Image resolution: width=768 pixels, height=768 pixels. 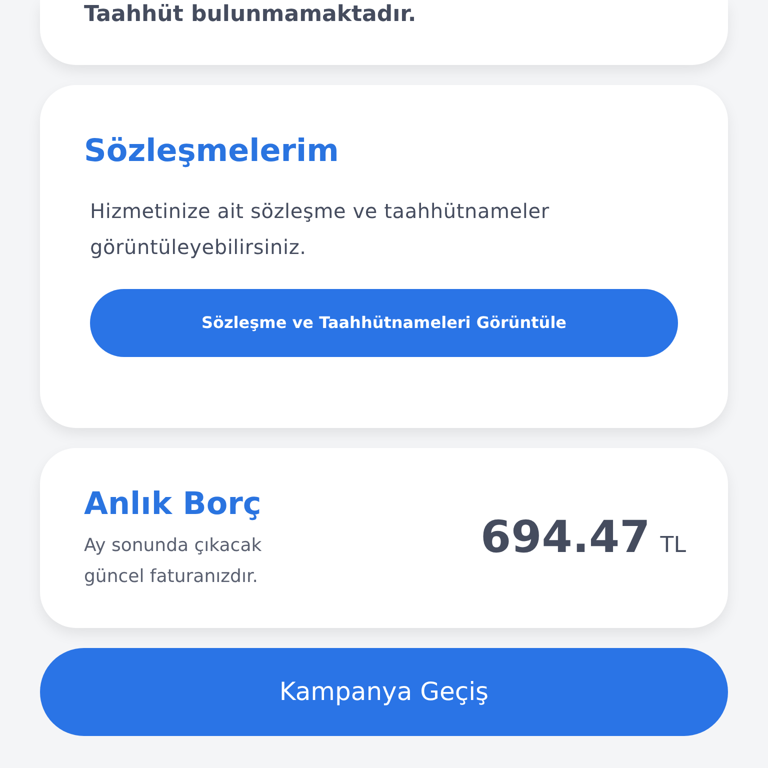 What do you see at coordinates (384, 692) in the screenshot?
I see `campaign-button: Kampanya Geçiş` at bounding box center [384, 692].